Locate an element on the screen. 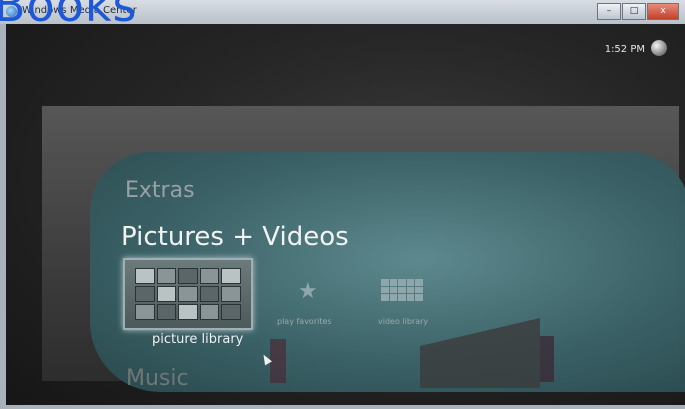 The height and width of the screenshot is (409, 685). clock: 1:52 PM is located at coordinates (624, 49).